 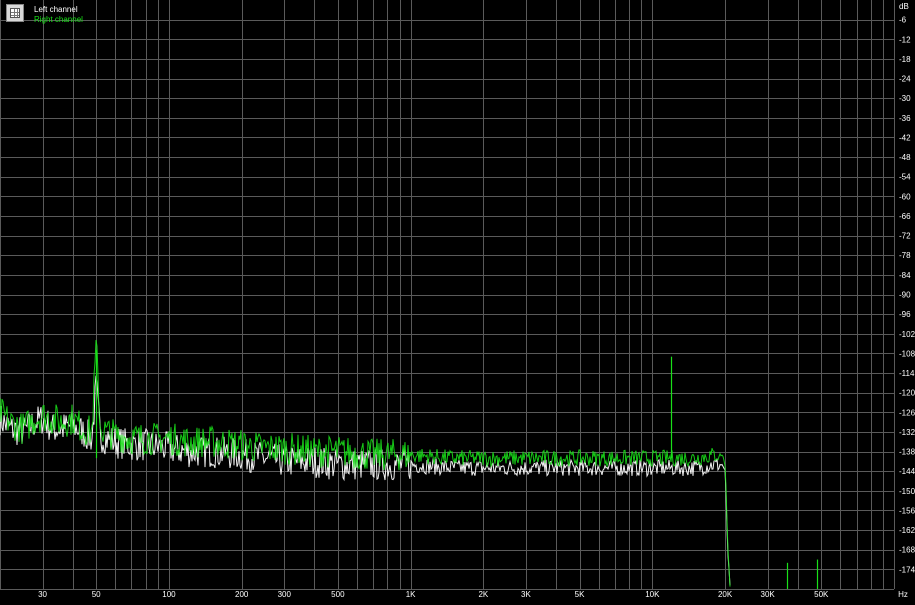 I want to click on x-tick-label: 200, so click(x=242, y=594).